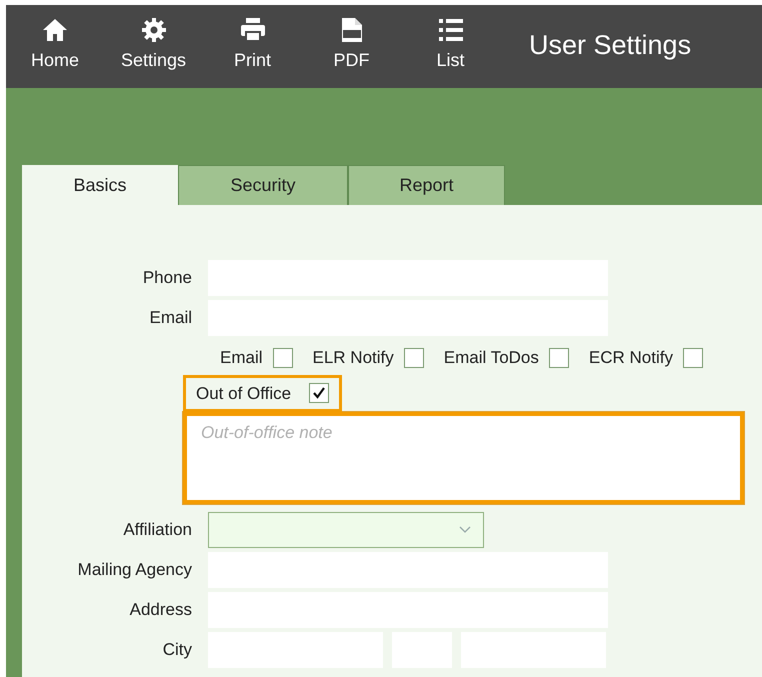 The width and height of the screenshot is (762, 677). Describe the element at coordinates (426, 185) in the screenshot. I see `tab: Report` at that location.